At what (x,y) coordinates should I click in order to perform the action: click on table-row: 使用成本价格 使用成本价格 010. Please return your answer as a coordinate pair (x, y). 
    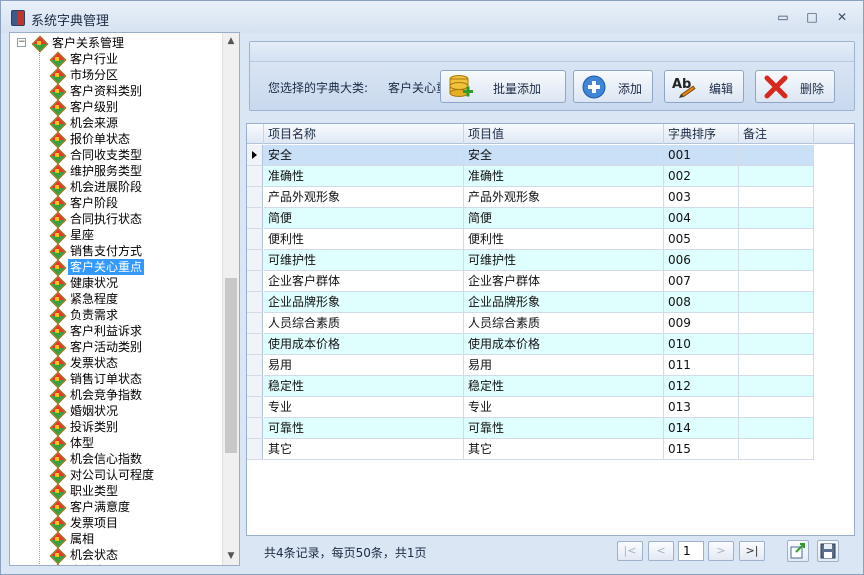
    Looking at the image, I should click on (530, 344).